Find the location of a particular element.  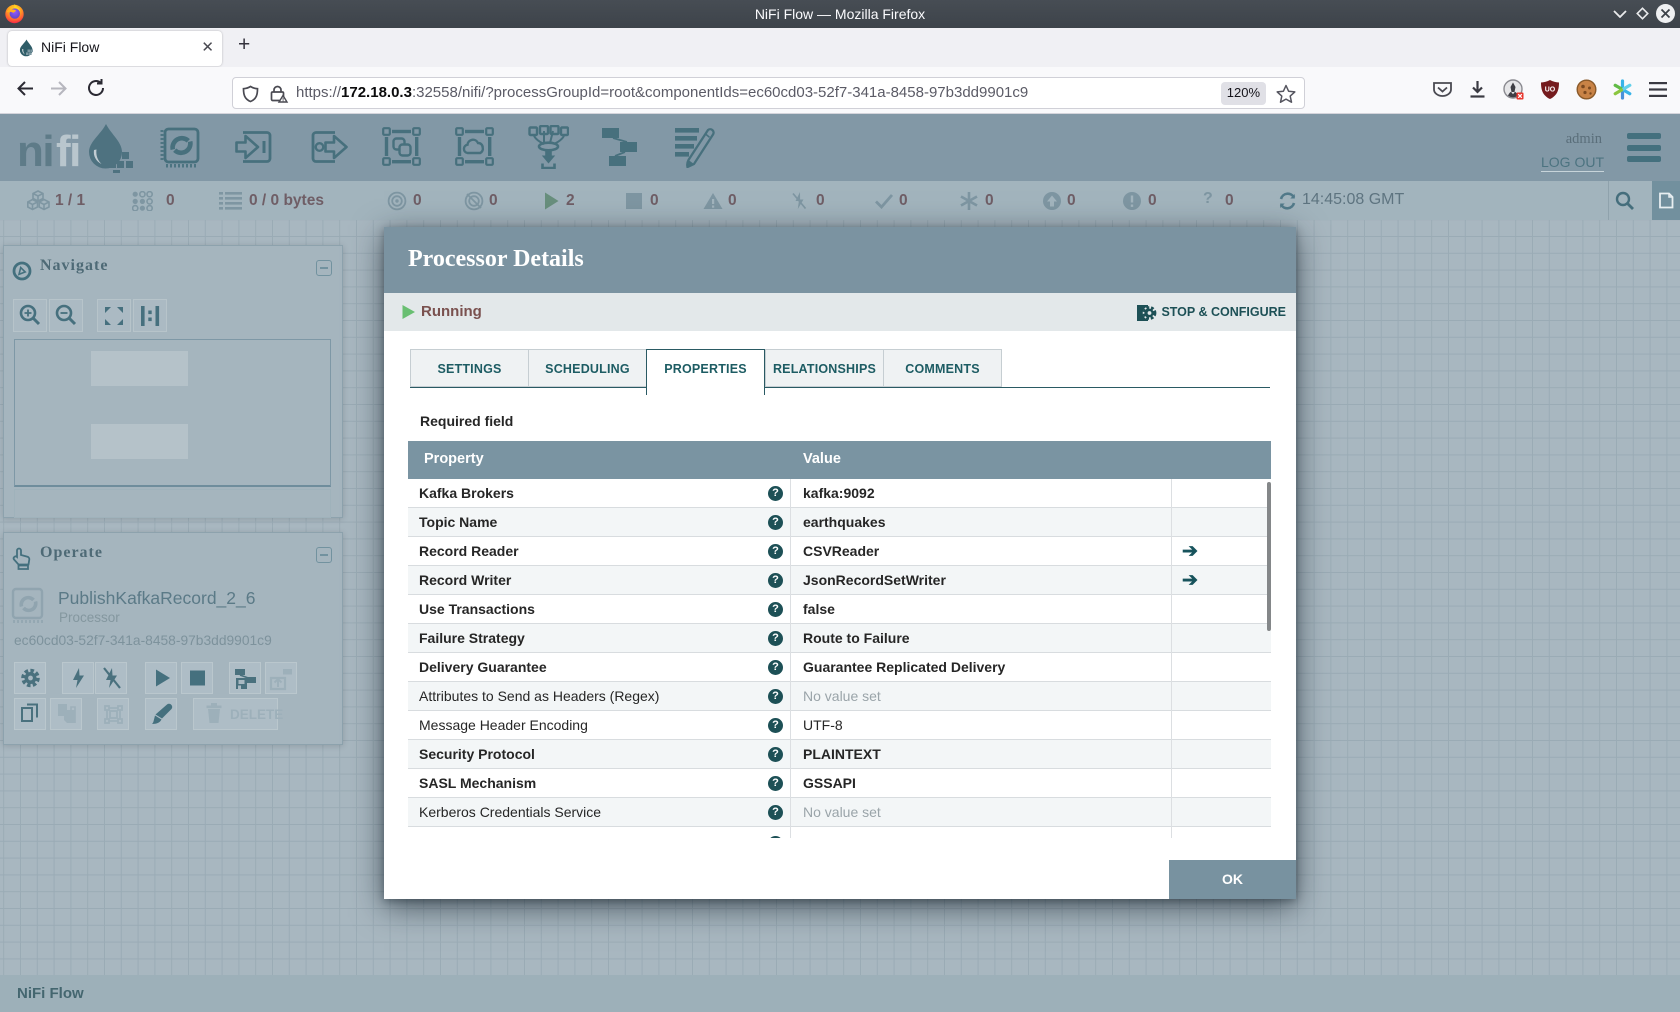

svg-text: fi is located at coordinates (68, 151).